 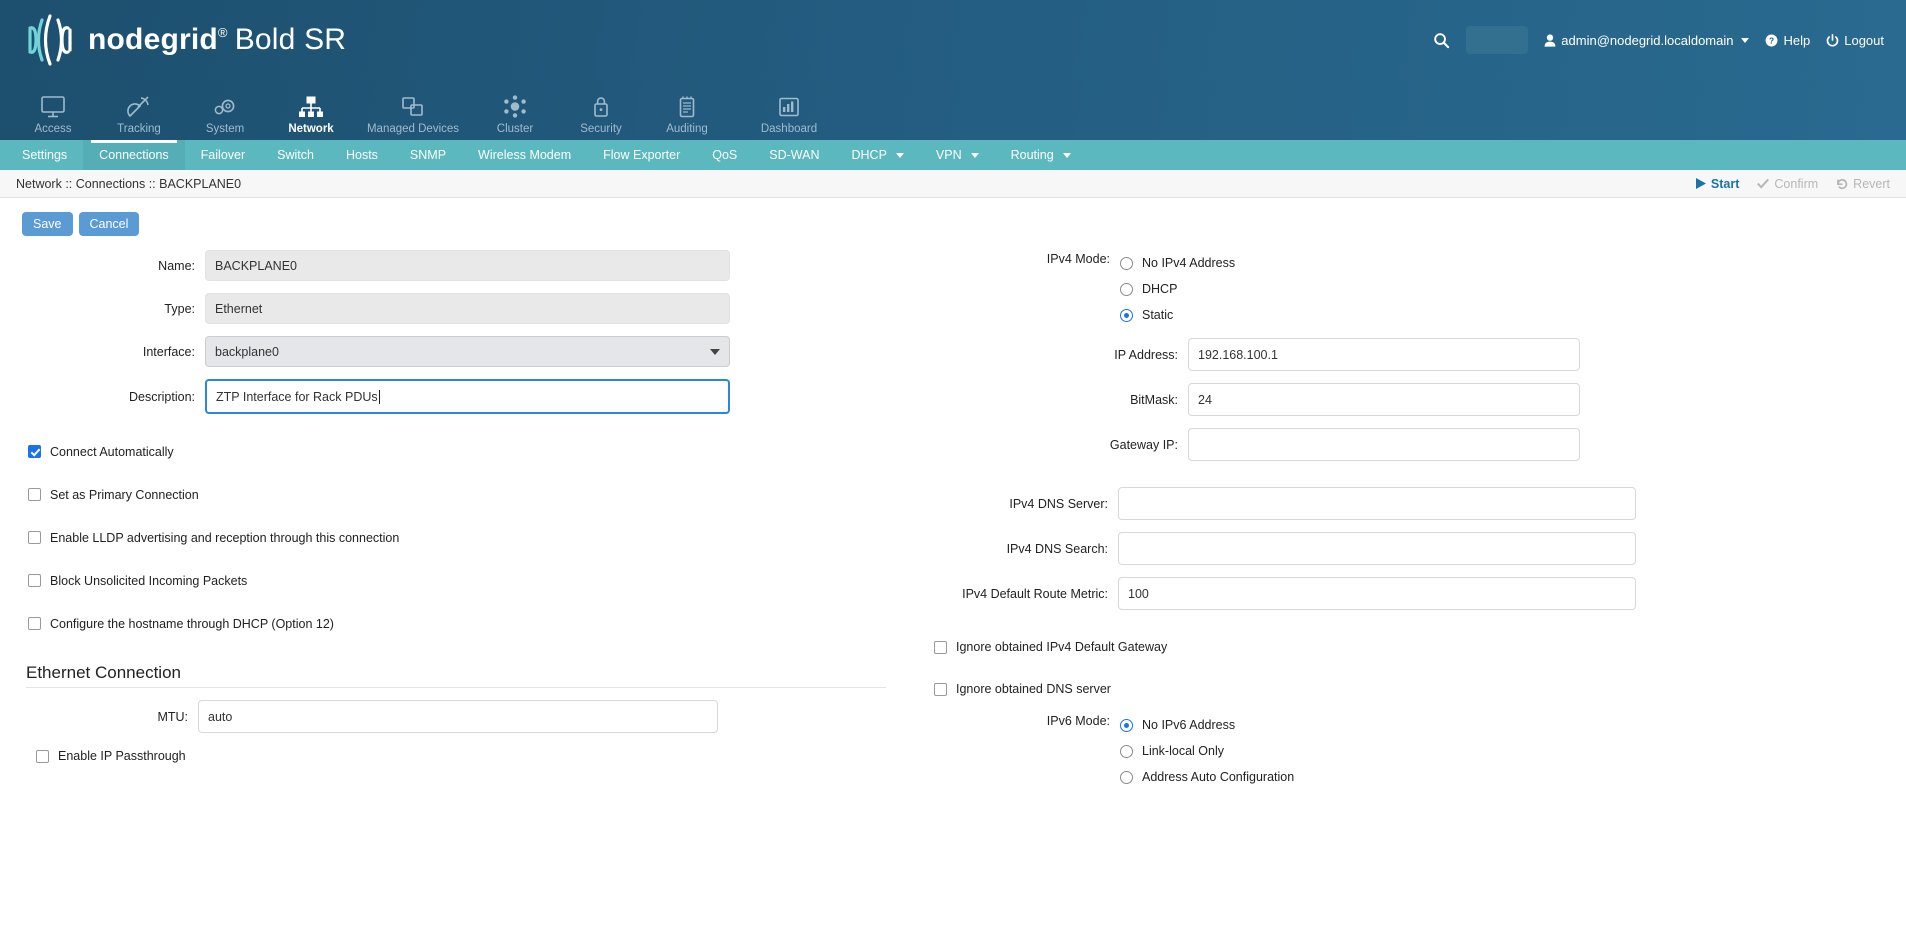 I want to click on field-ipv4-default-route-metric-row: IPv4 Default Route Metric: 100, so click(x=1413, y=593).